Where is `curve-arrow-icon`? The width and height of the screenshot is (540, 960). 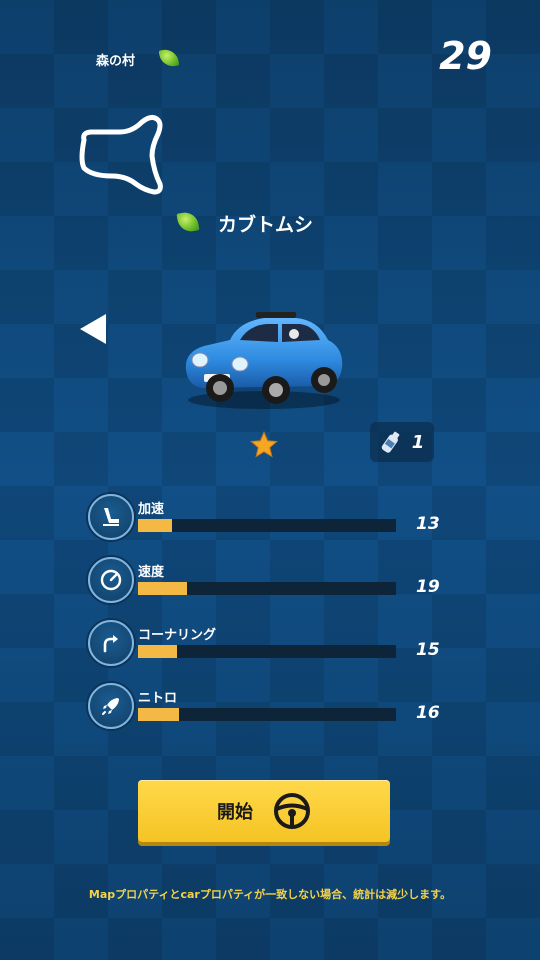
curve-arrow-icon is located at coordinates (111, 643).